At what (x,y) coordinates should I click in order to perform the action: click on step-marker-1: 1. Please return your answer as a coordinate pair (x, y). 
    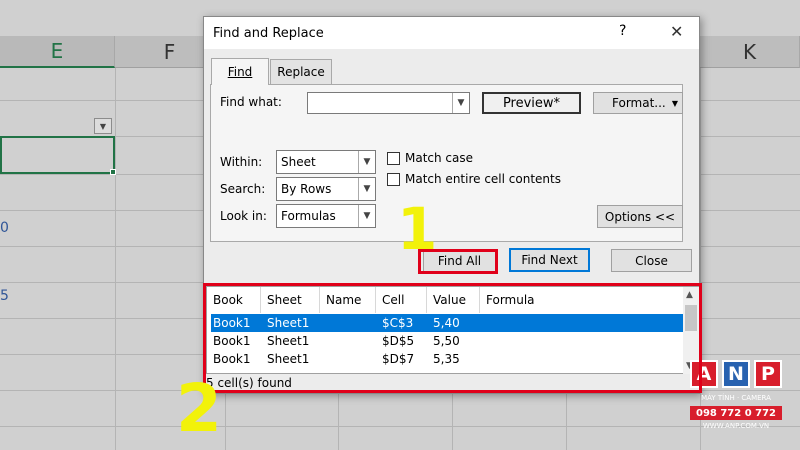
    Looking at the image, I should click on (417, 229).